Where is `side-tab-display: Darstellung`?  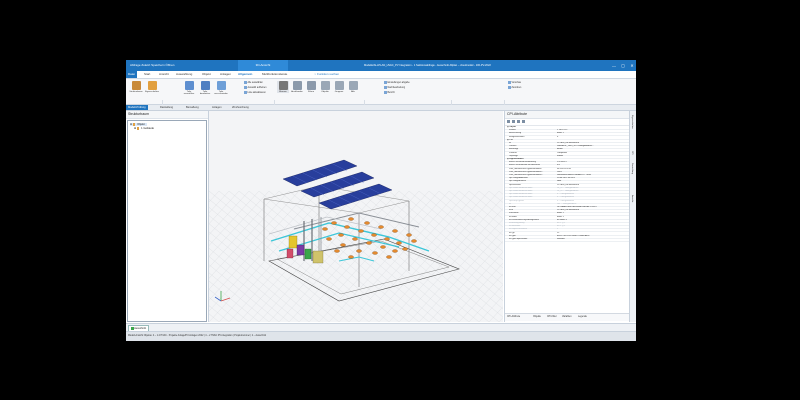
side-tab-display: Darstellung is located at coordinates (632, 168).